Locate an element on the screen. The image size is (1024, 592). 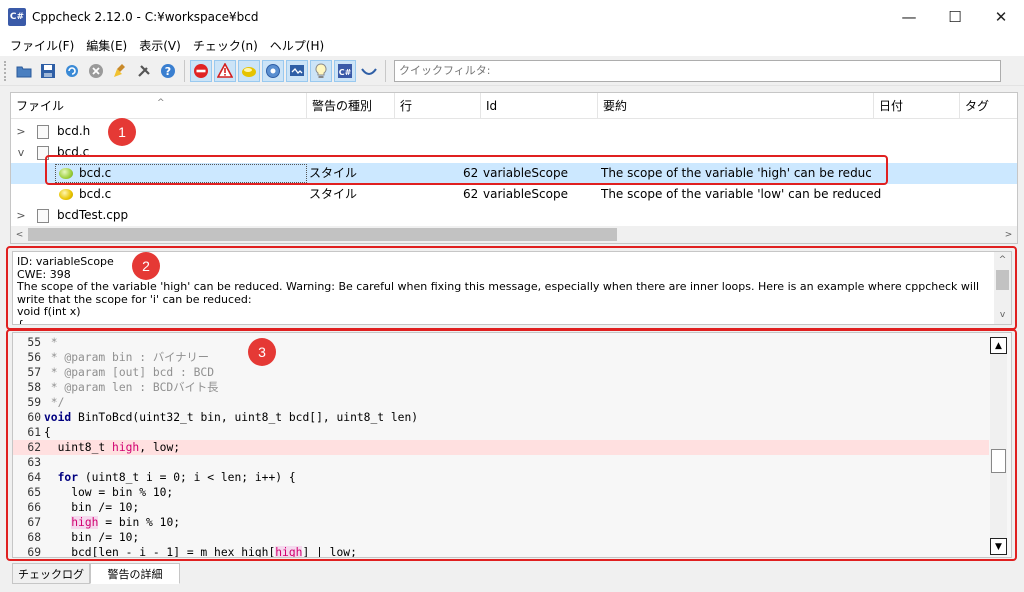
row-line: 62 is located at coordinates (471, 194).